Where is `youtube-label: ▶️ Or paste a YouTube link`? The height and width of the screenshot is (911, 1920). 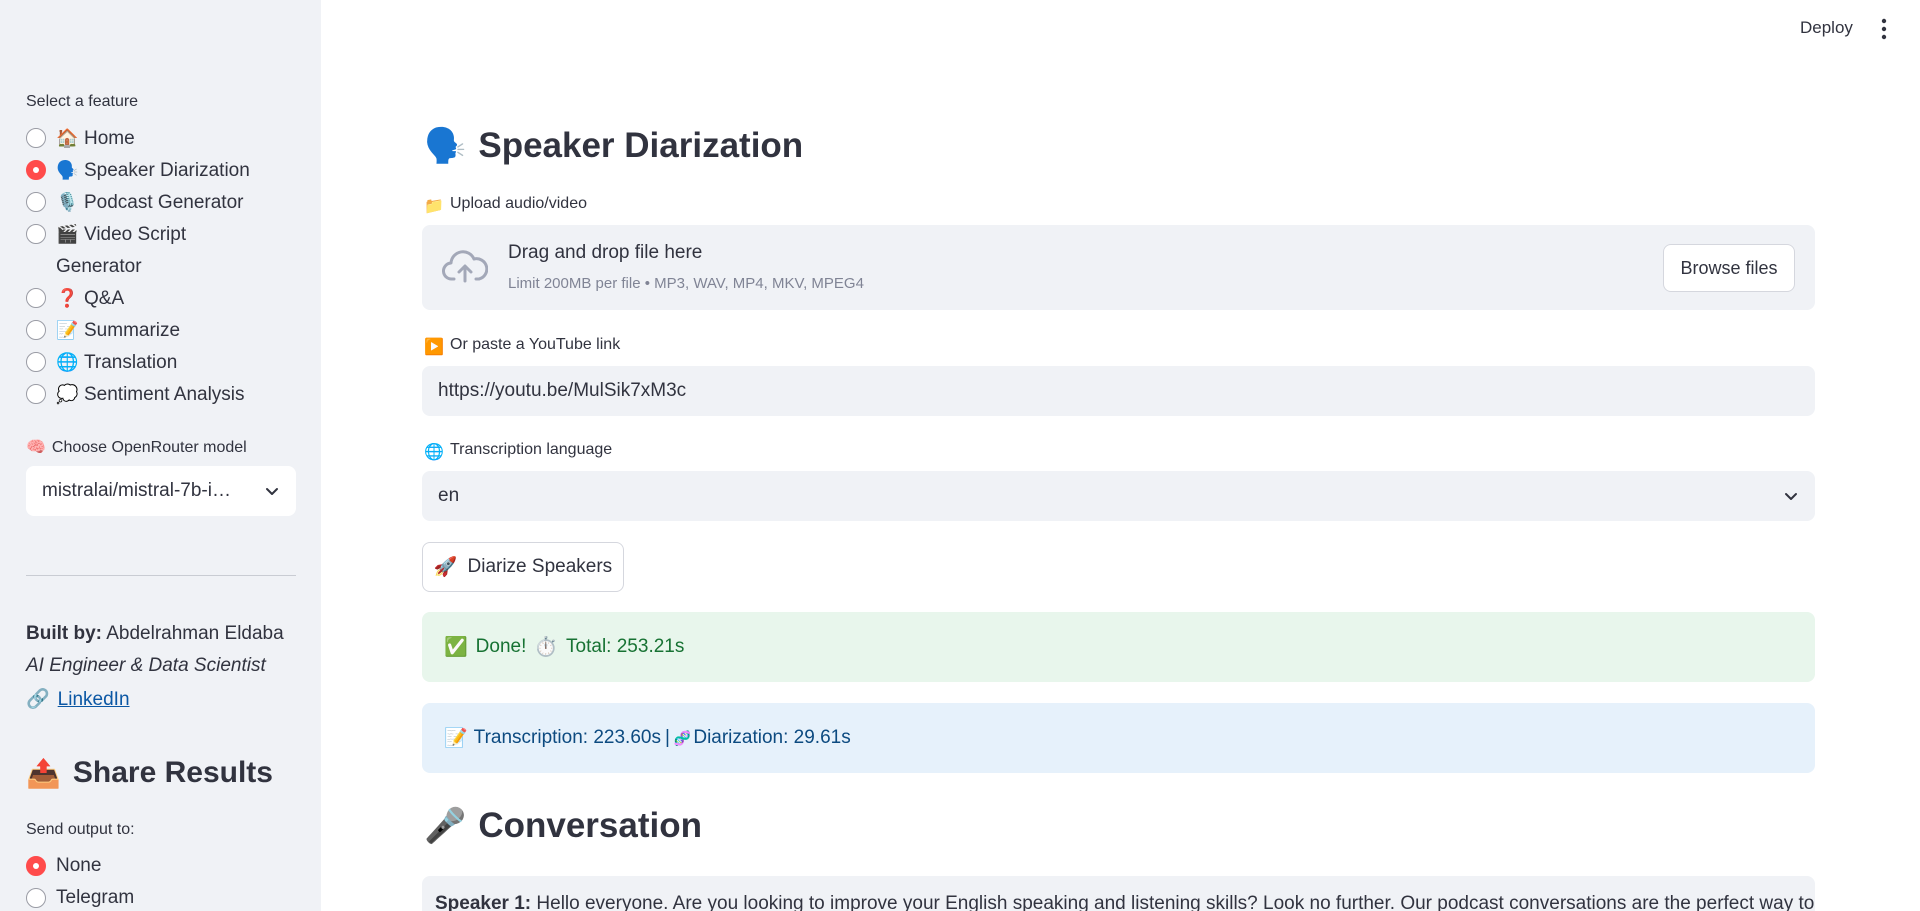
youtube-label: ▶️ Or paste a YouTube link is located at coordinates (522, 346).